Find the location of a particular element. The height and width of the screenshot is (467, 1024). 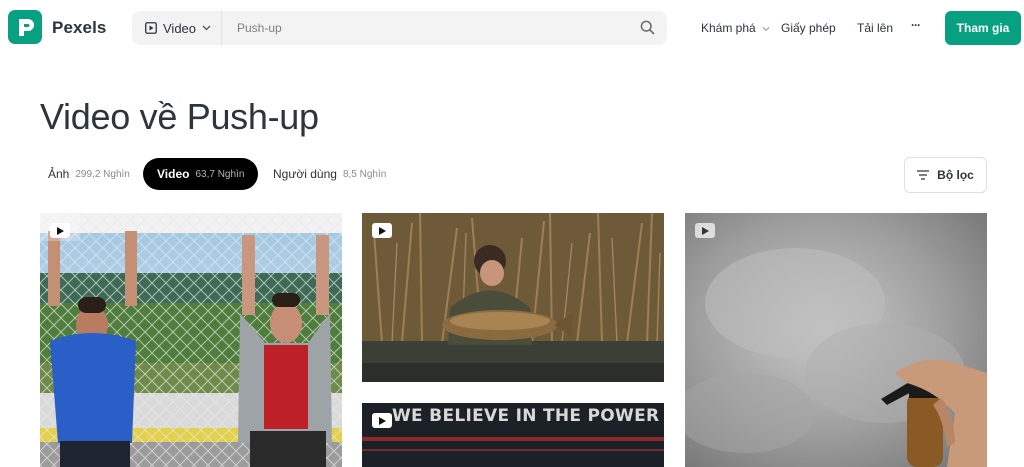

tab-users: Người dùng 8,5 Nghìn is located at coordinates (329, 174).